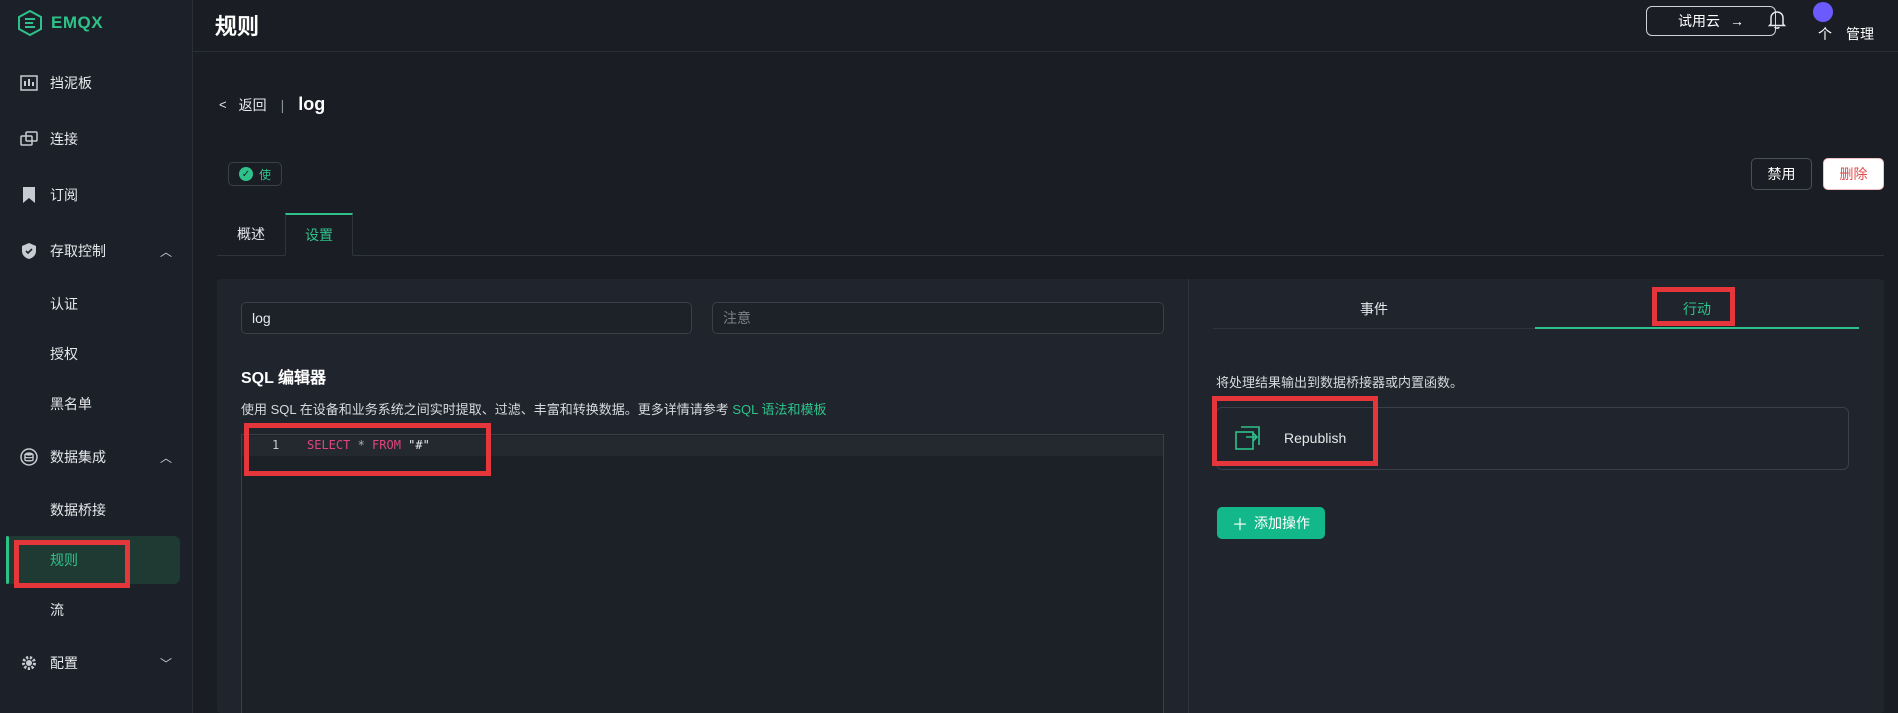  What do you see at coordinates (265, 174) in the screenshot?
I see `status-label: 使` at bounding box center [265, 174].